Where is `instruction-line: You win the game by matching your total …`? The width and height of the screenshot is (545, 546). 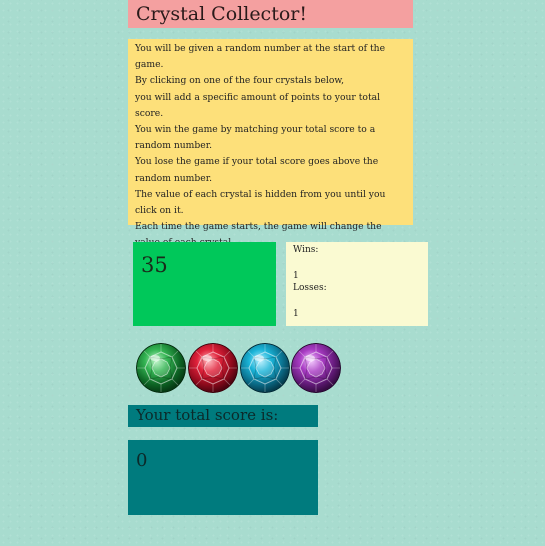 instruction-line: You win the game by matching your total … is located at coordinates (255, 138).